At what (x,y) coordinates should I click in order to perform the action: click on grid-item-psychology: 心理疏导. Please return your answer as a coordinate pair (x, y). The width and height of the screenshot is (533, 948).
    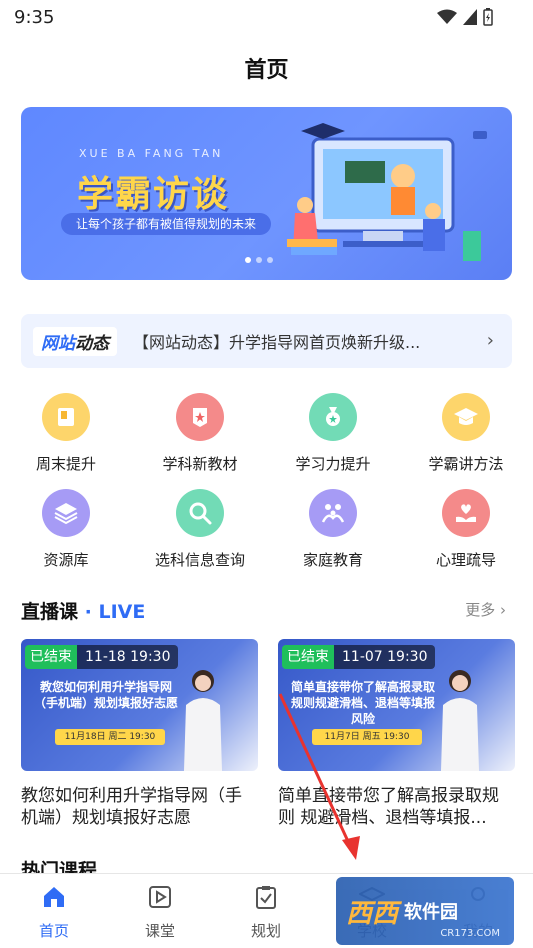
    Looking at the image, I should click on (466, 529).